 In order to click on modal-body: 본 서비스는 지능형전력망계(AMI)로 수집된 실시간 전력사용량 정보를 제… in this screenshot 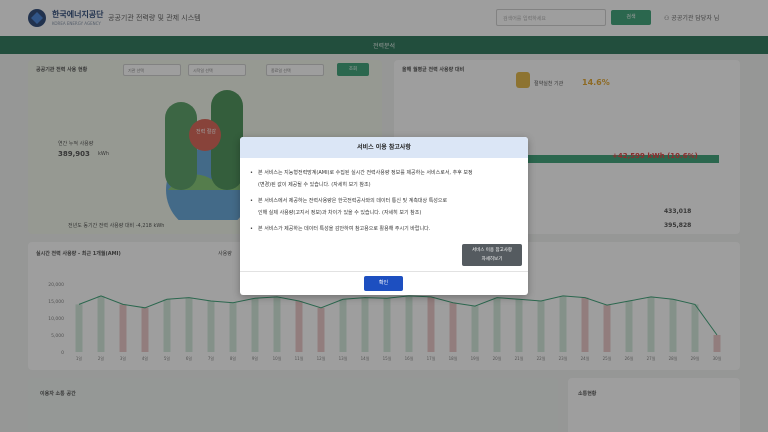, I will do `click(385, 201)`.